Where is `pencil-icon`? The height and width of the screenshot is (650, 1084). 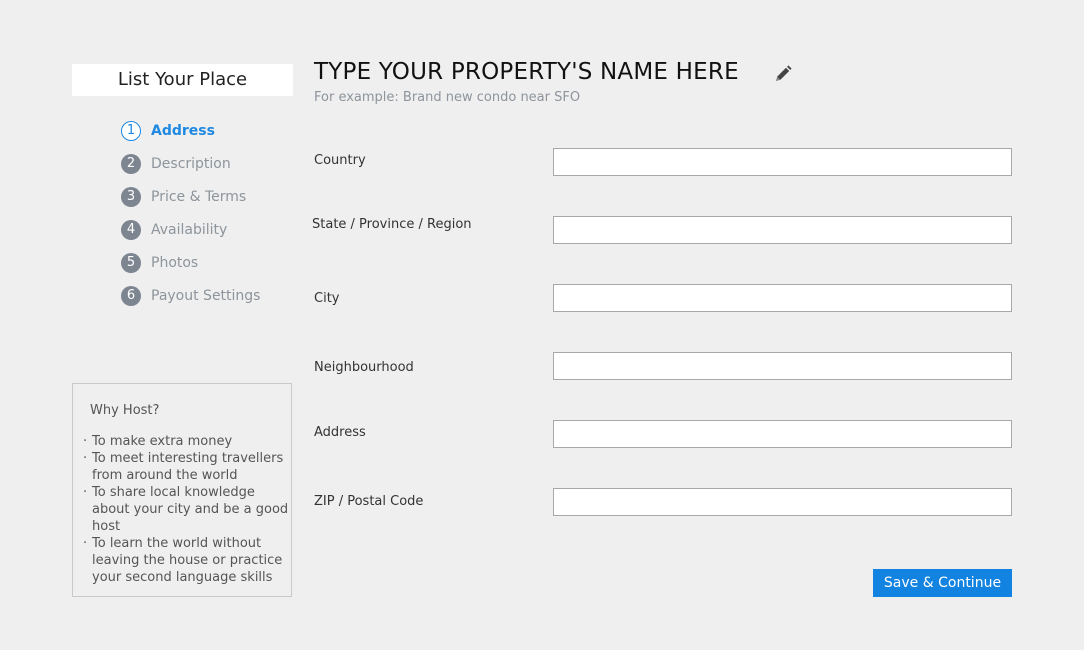 pencil-icon is located at coordinates (783, 74).